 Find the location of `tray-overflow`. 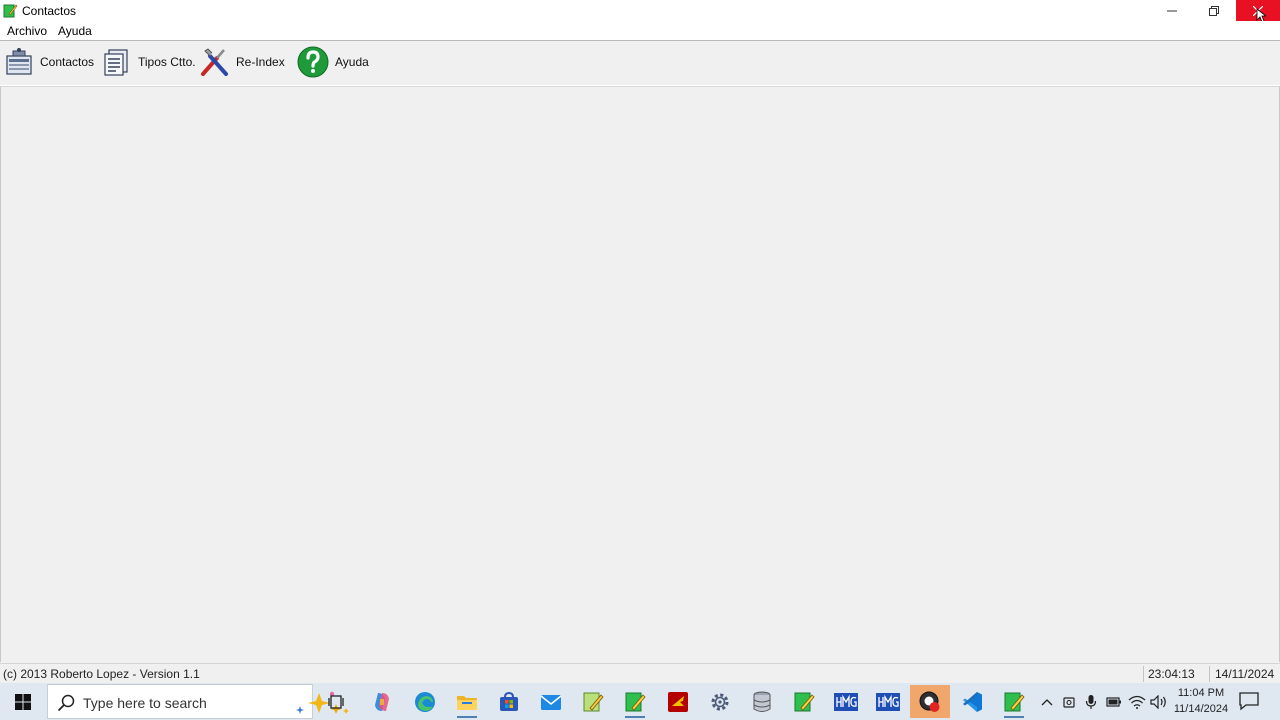

tray-overflow is located at coordinates (1047, 702).